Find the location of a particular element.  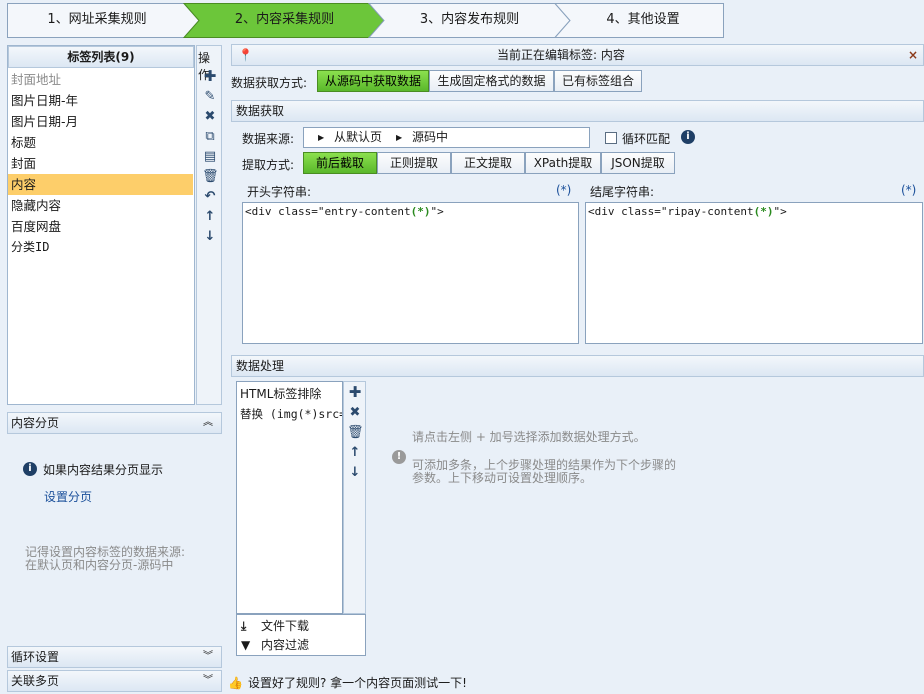

end-suffix: "> is located at coordinates (780, 211).